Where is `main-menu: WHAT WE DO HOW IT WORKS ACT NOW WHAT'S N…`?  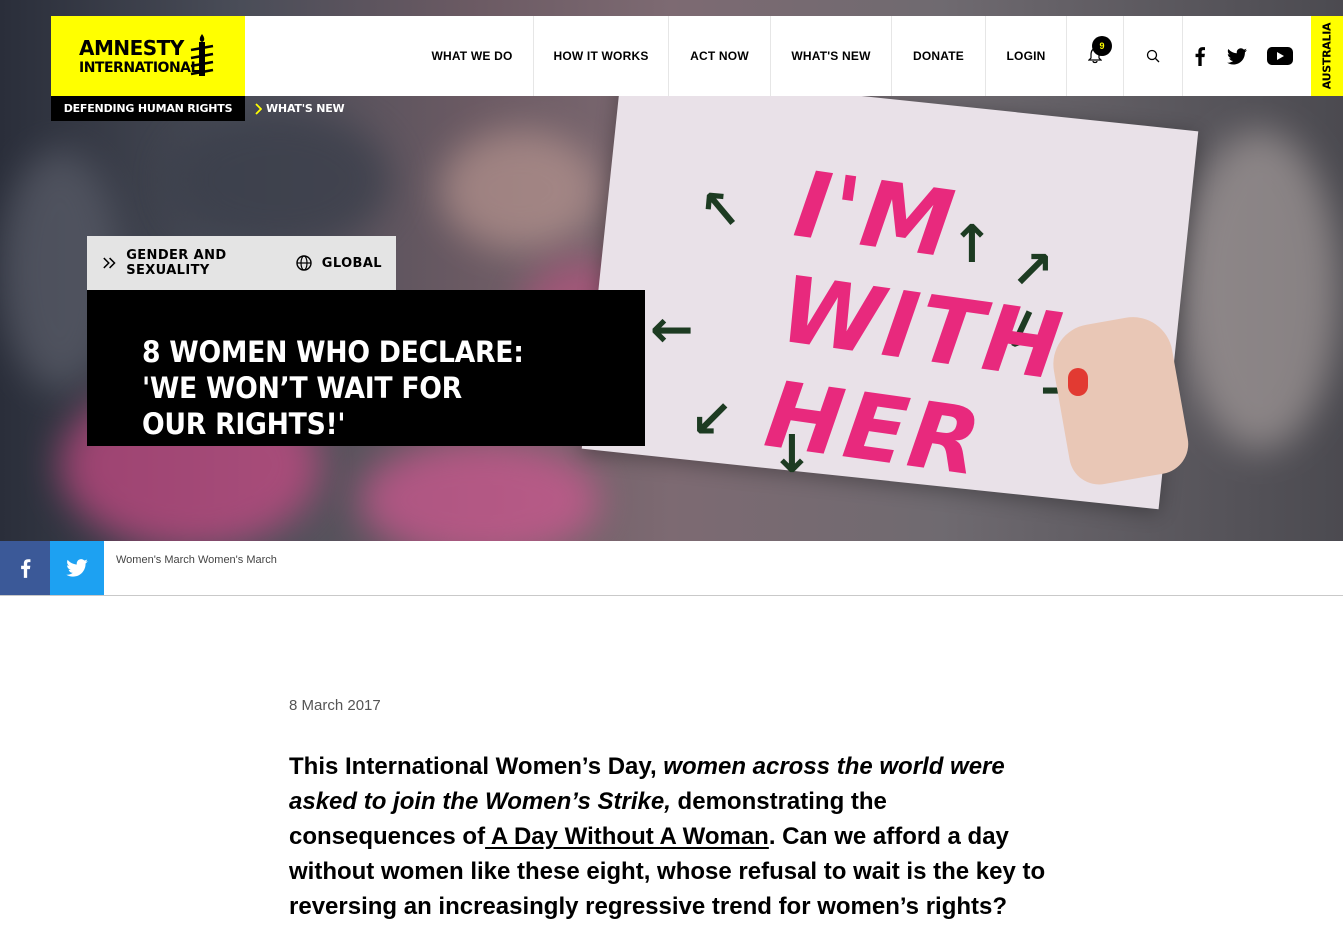 main-menu: WHAT WE DO HOW IT WORKS ACT NOW WHAT'S N… is located at coordinates (796, 56).